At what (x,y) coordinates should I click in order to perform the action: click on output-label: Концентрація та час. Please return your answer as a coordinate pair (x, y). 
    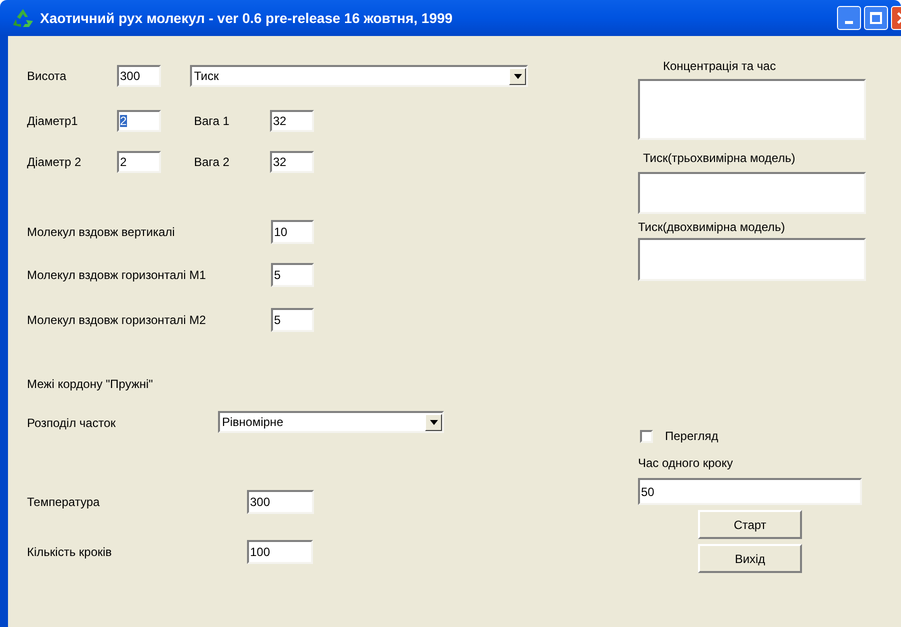
    Looking at the image, I should click on (719, 66).